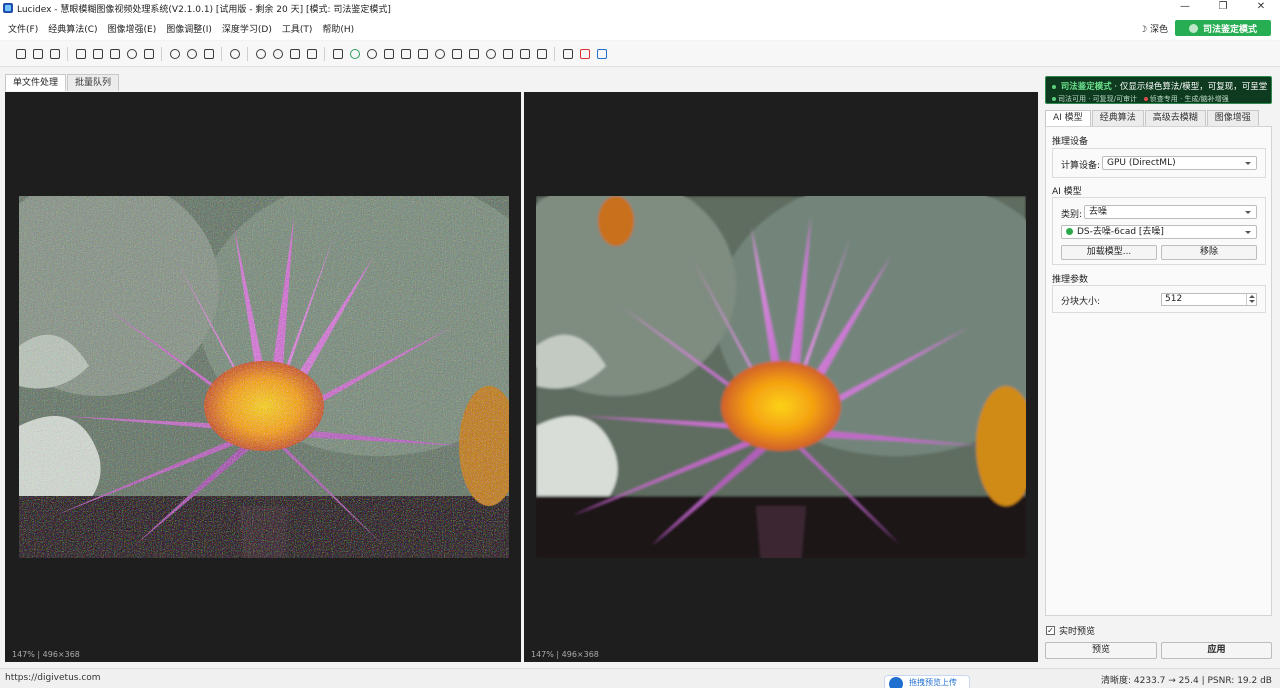 The height and width of the screenshot is (688, 1280). What do you see at coordinates (1179, 163) in the screenshot?
I see `device-select: GPU (DirectML)` at bounding box center [1179, 163].